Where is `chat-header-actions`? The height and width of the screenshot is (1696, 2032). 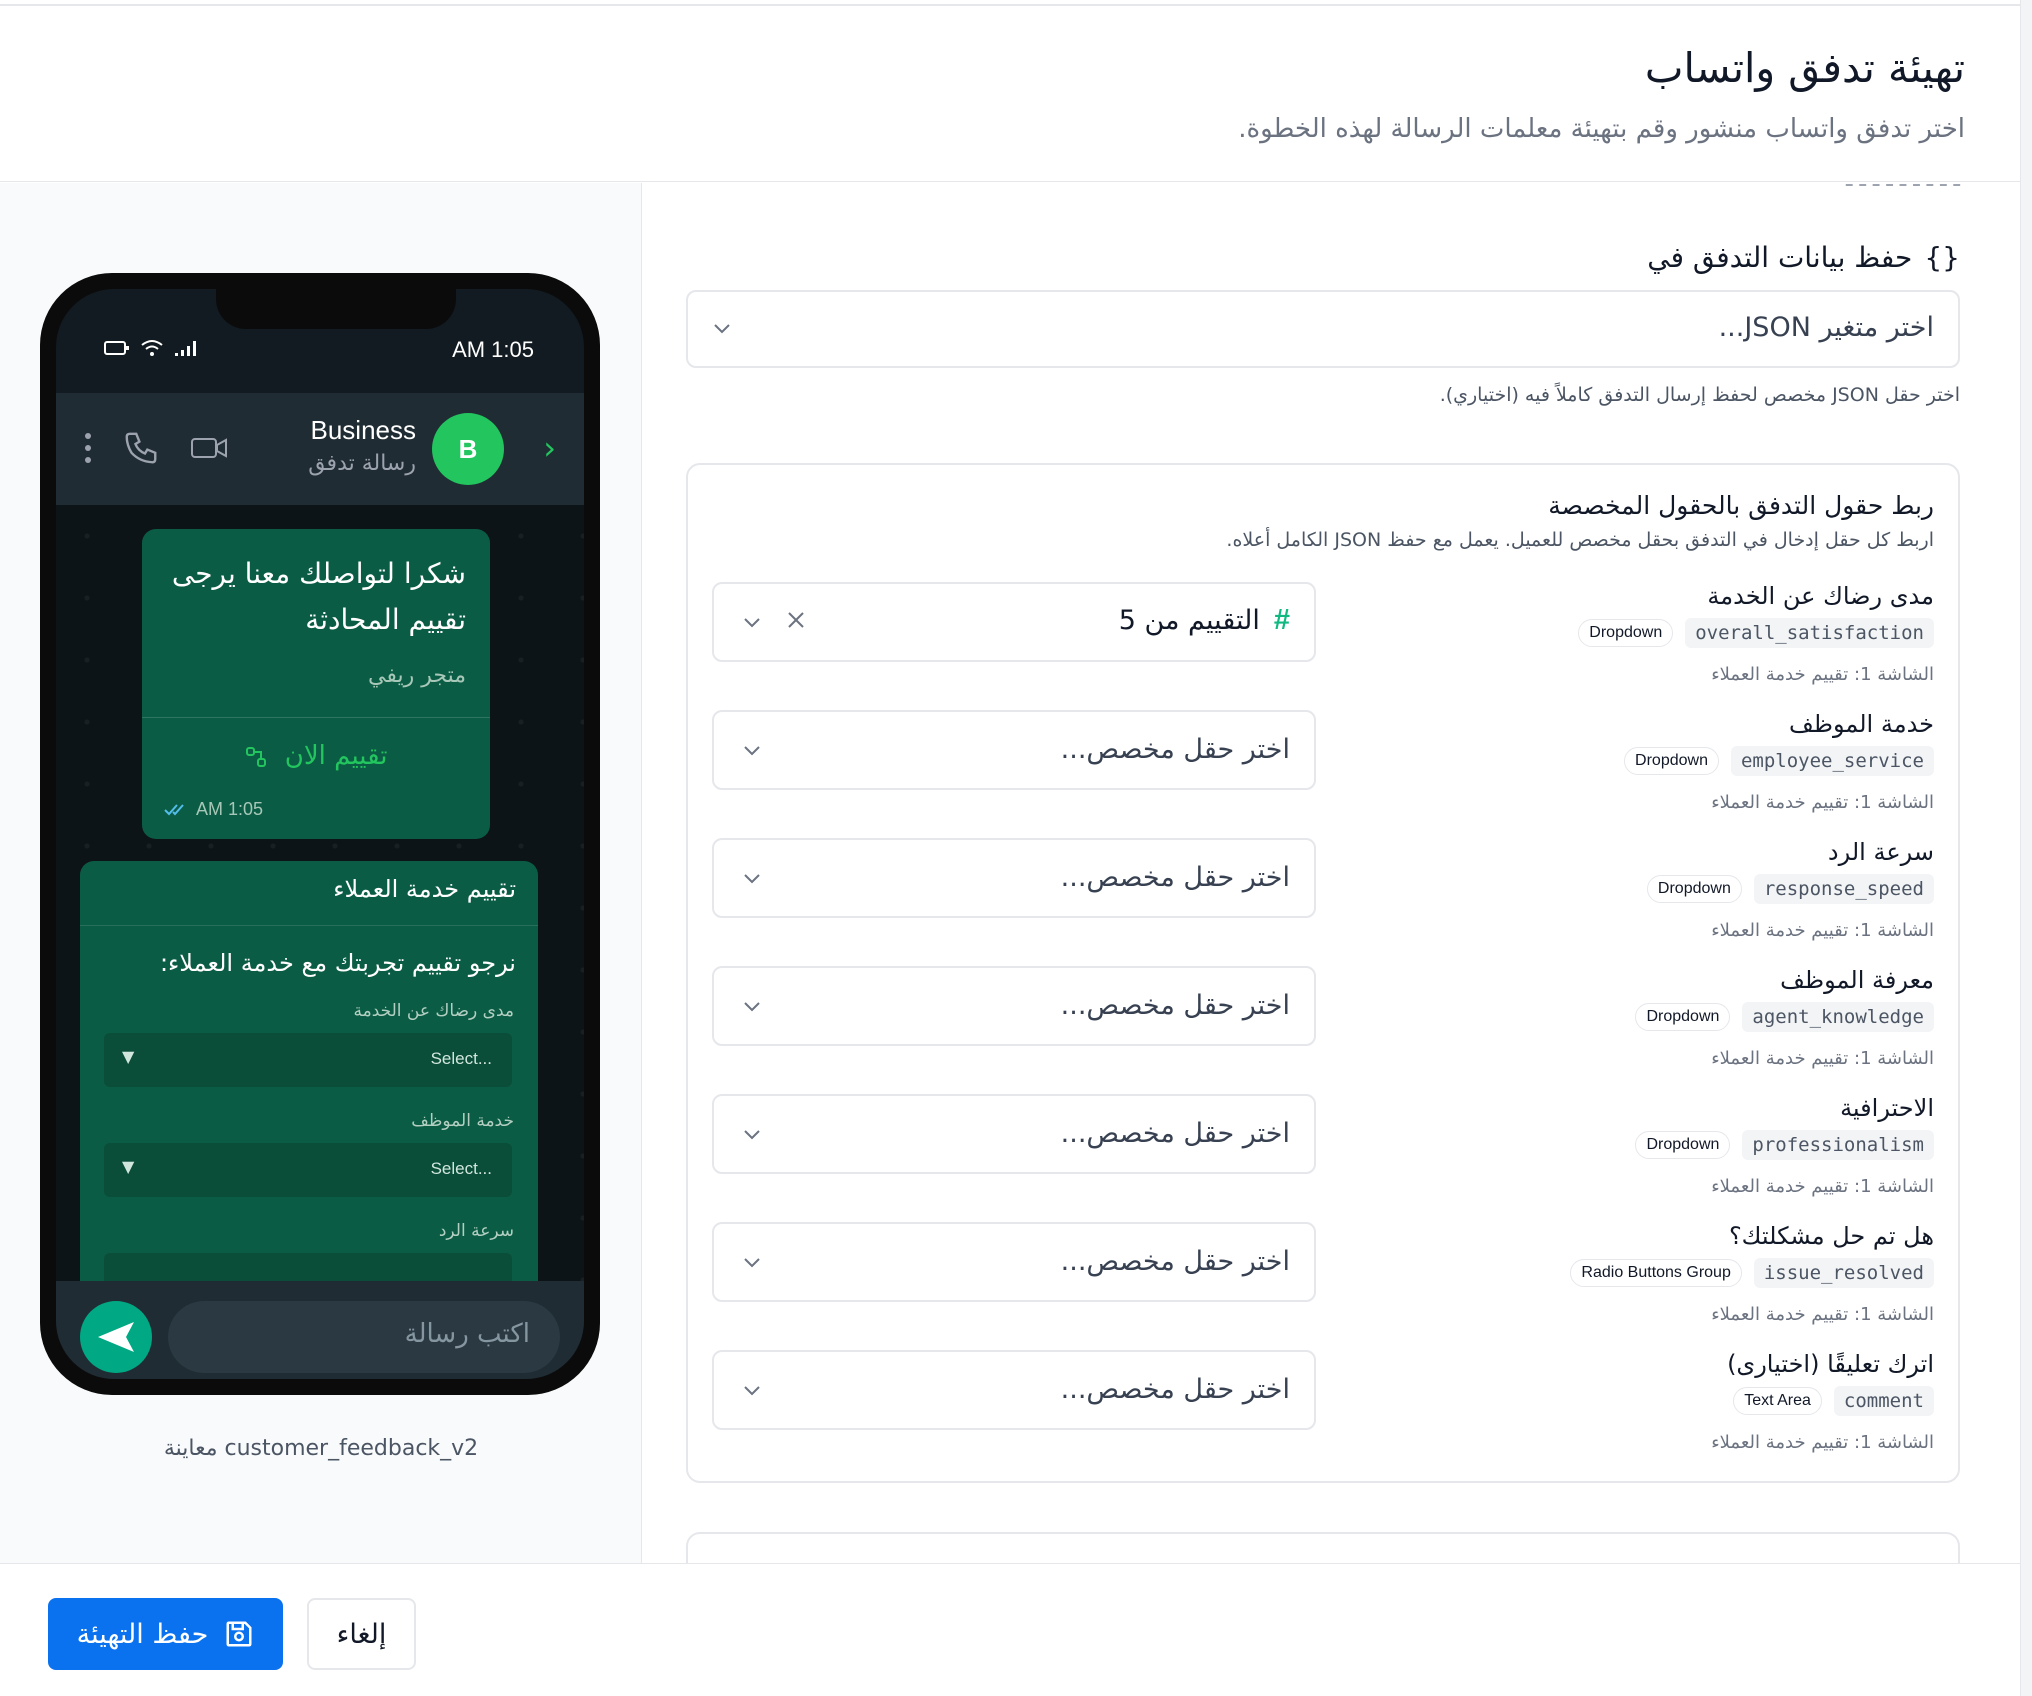
chat-header-actions is located at coordinates (156, 448).